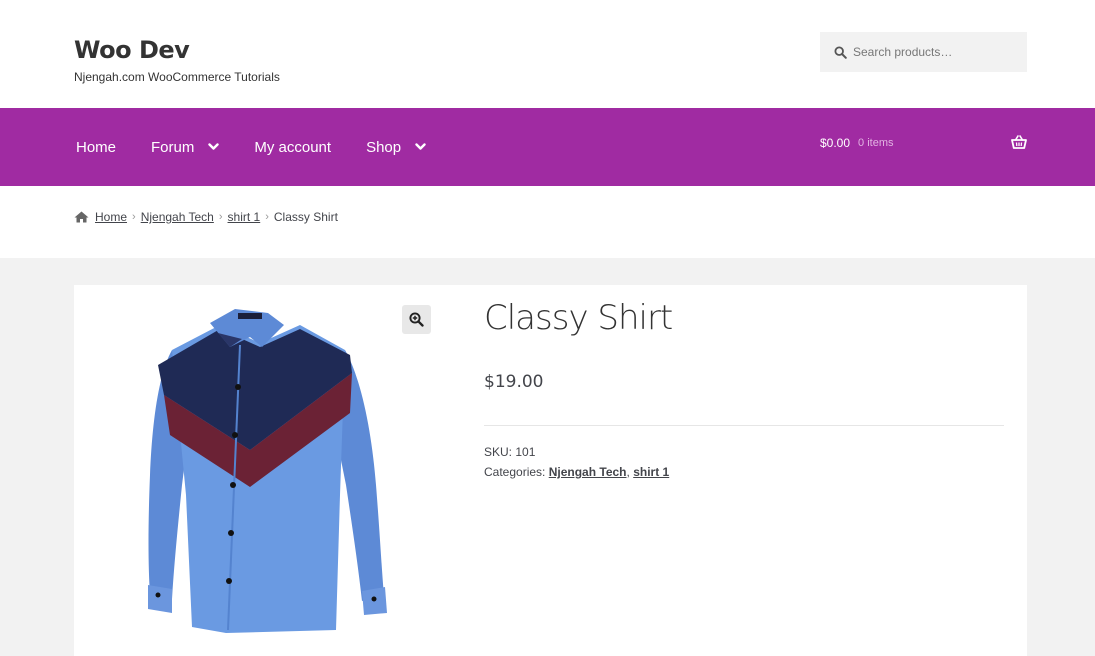 The width and height of the screenshot is (1095, 656). I want to click on zoom-button, so click(416, 319).